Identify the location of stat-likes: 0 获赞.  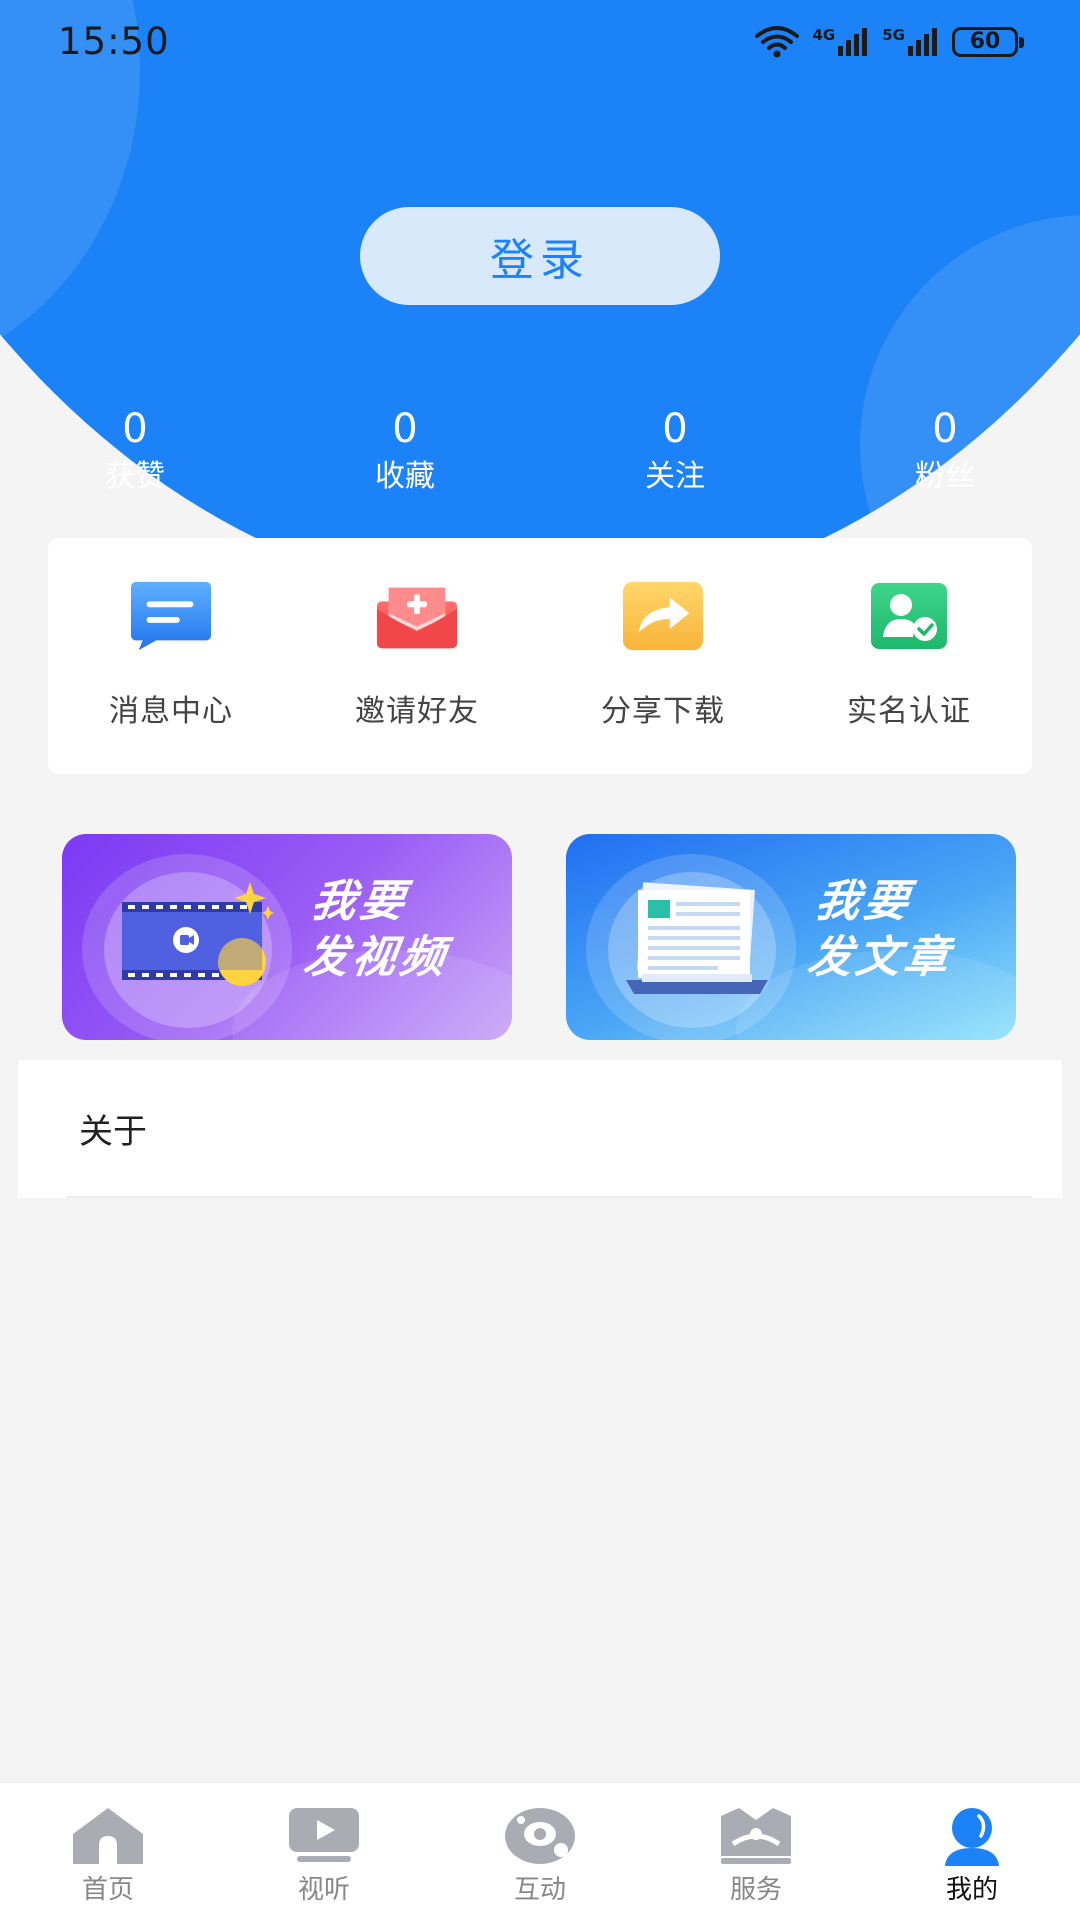
(135, 452).